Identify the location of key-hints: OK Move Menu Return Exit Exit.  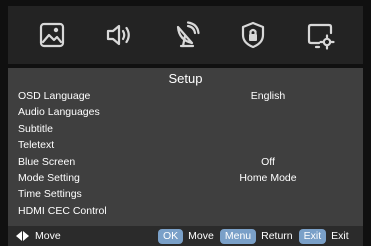
(256, 236).